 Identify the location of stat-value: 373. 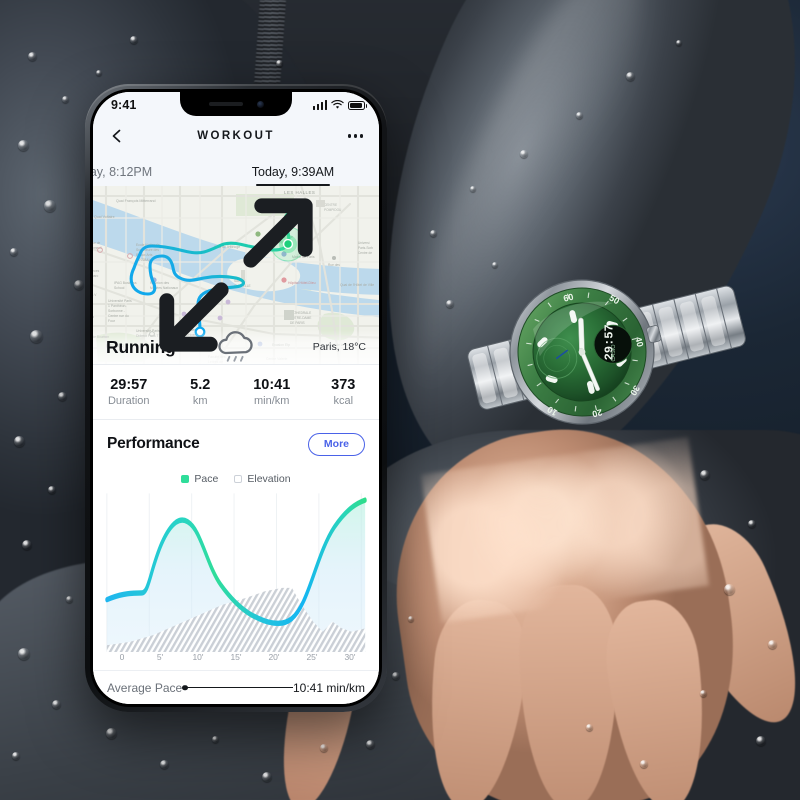
(343, 384).